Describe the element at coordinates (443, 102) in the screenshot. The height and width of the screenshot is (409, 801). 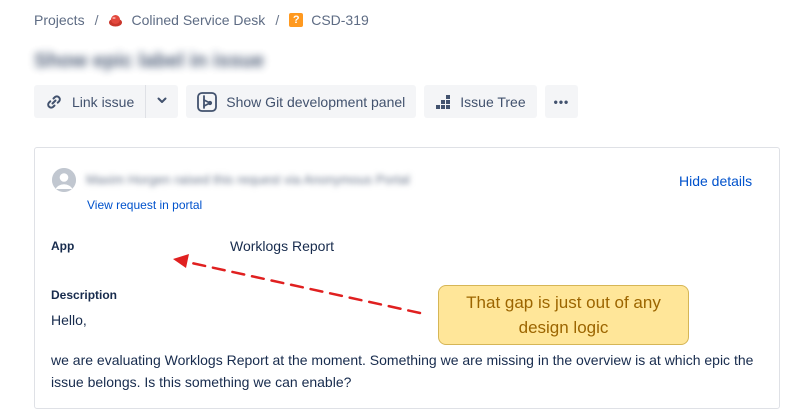
I see `issue-tree-icon` at that location.